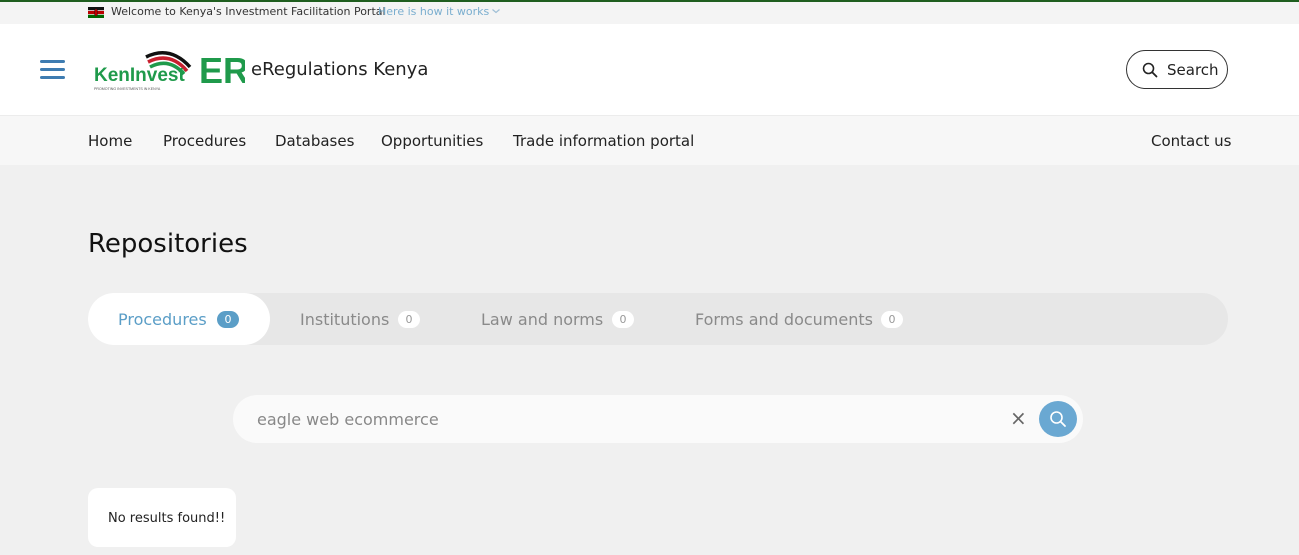 The height and width of the screenshot is (555, 1299). I want to click on how-it-works-link: Here is how it works, so click(433, 11).